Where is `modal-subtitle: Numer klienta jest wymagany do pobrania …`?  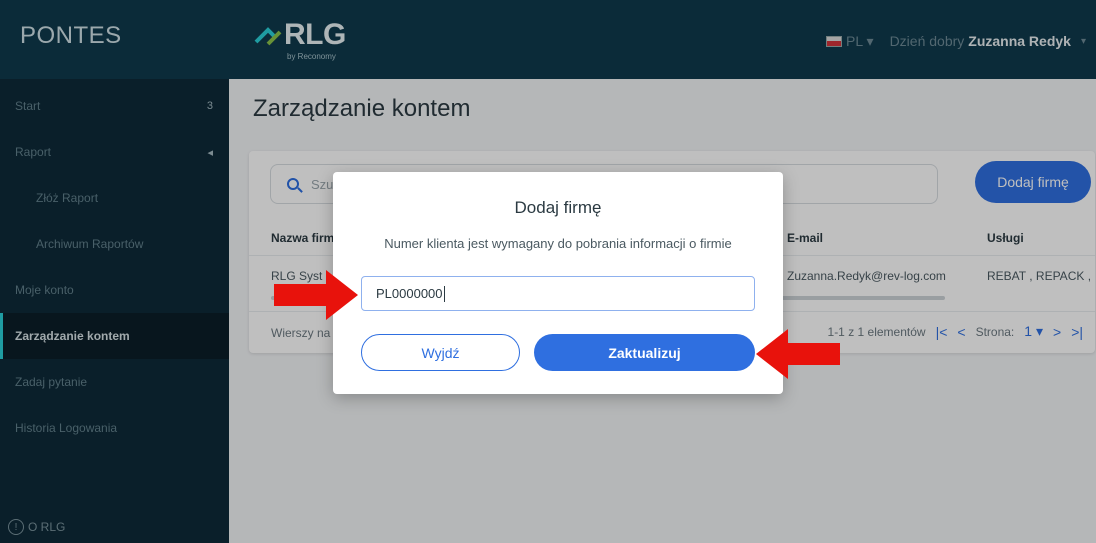
modal-subtitle: Numer klienta jest wymagany do pobrania … is located at coordinates (558, 243).